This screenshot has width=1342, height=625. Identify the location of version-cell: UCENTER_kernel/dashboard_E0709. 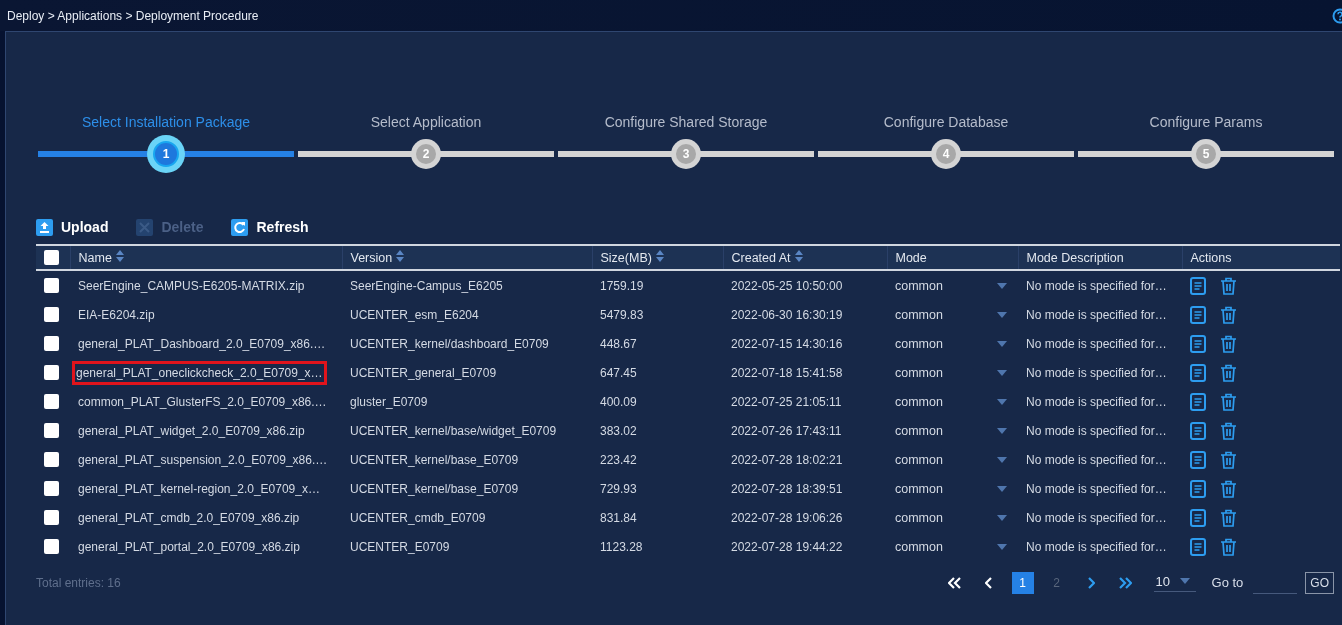
(449, 343).